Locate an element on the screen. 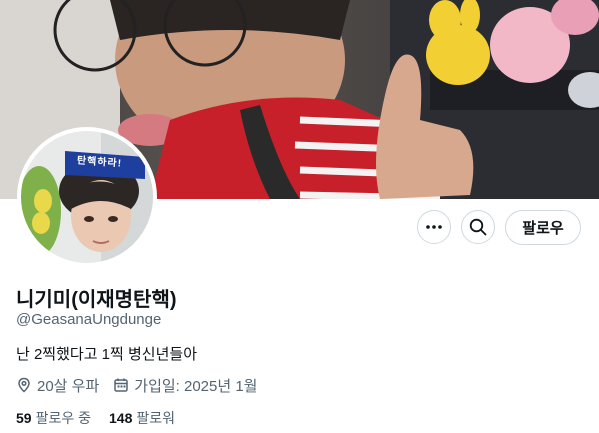 The height and width of the screenshot is (433, 599). location-item: 20살 우파 is located at coordinates (57, 385).